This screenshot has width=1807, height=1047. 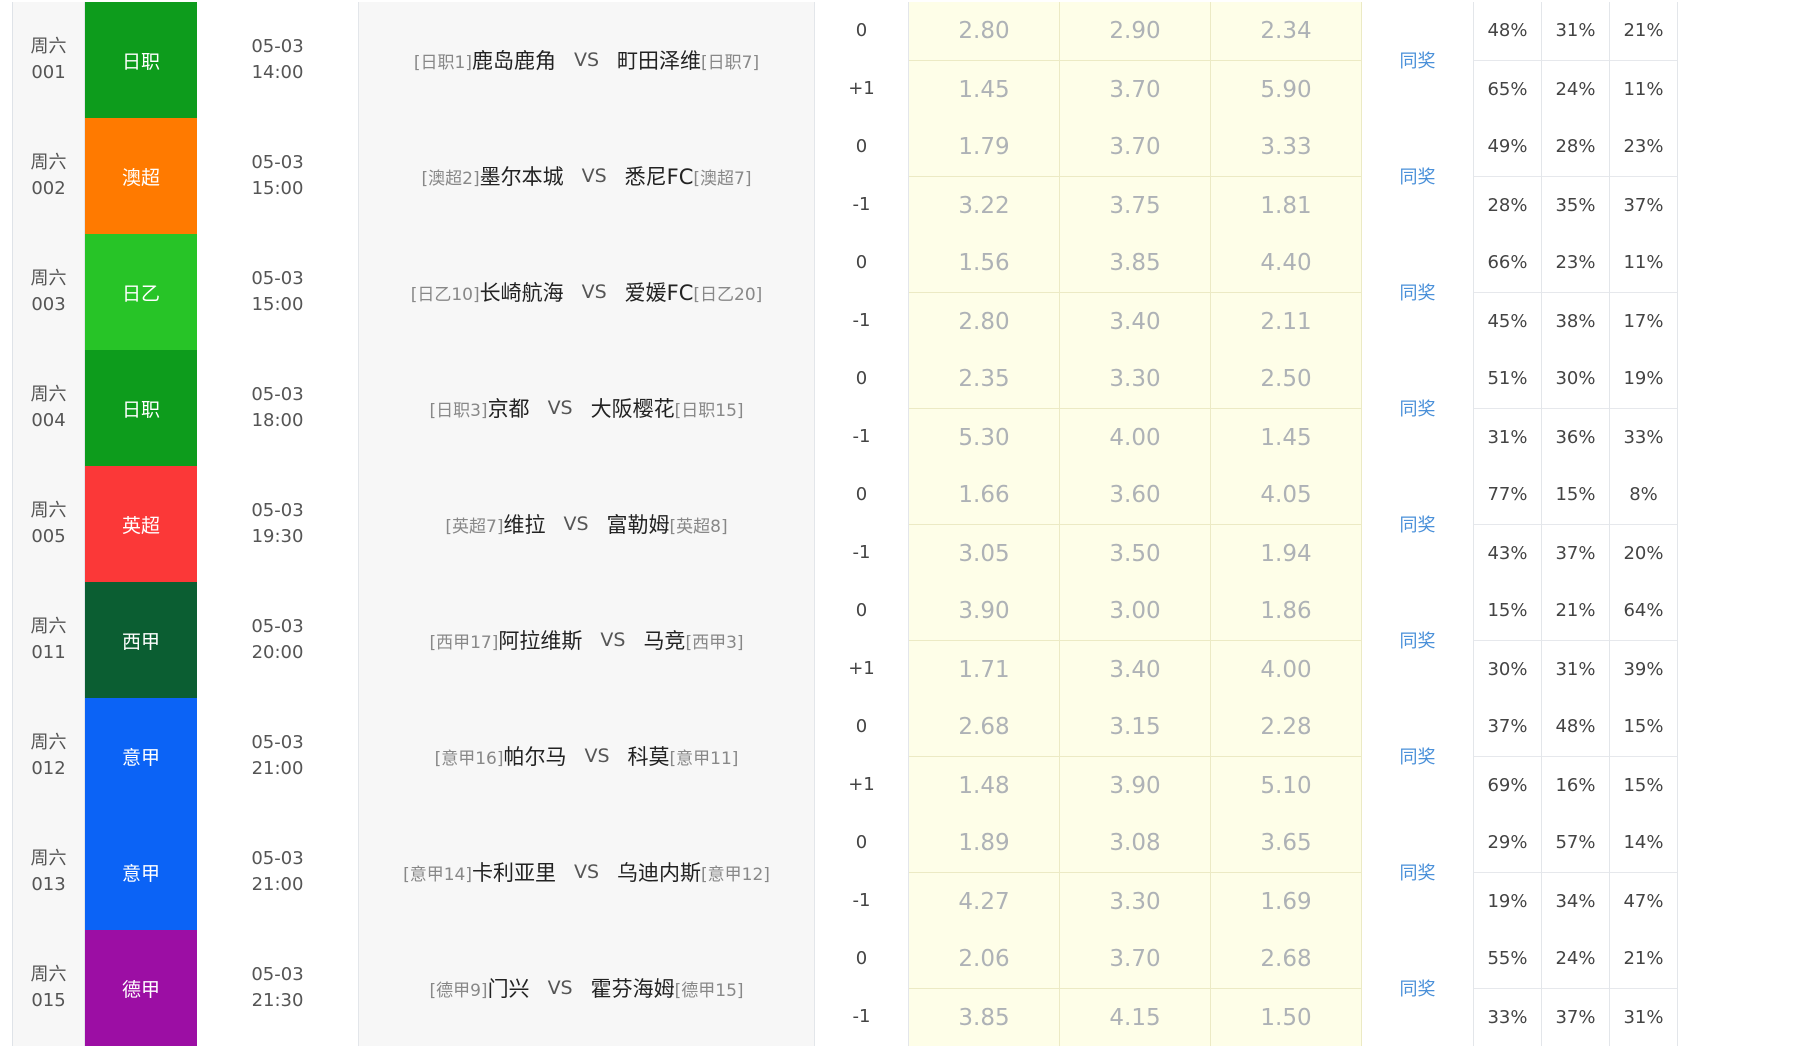 I want to click on odds-cell: 1.89 4.27, so click(x=984, y=872).